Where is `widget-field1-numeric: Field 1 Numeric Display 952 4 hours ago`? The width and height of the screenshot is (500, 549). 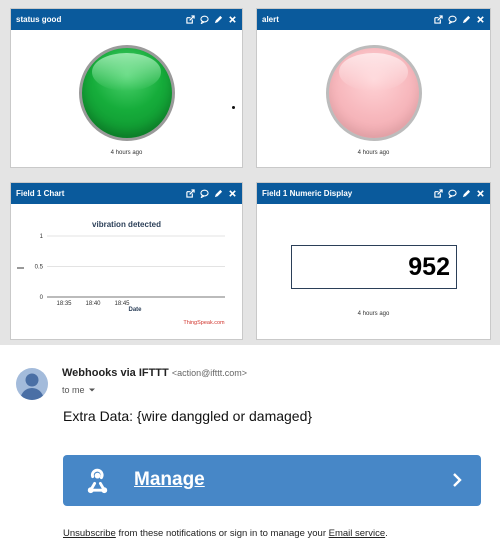
widget-field1-numeric: Field 1 Numeric Display 952 4 hours ago is located at coordinates (373, 261).